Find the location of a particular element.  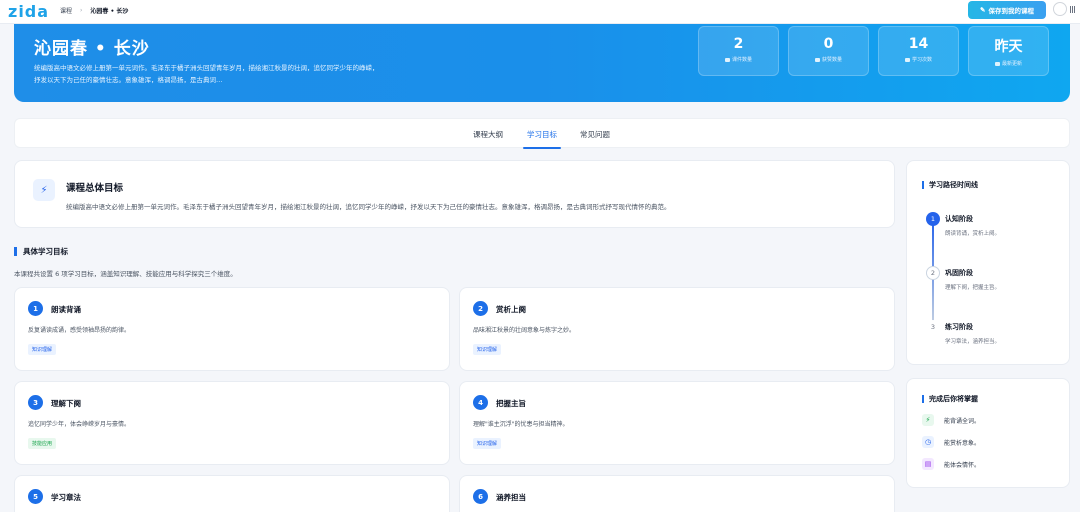

tab-bar: 课程大纲 学习目标 常见问题 is located at coordinates (542, 133).